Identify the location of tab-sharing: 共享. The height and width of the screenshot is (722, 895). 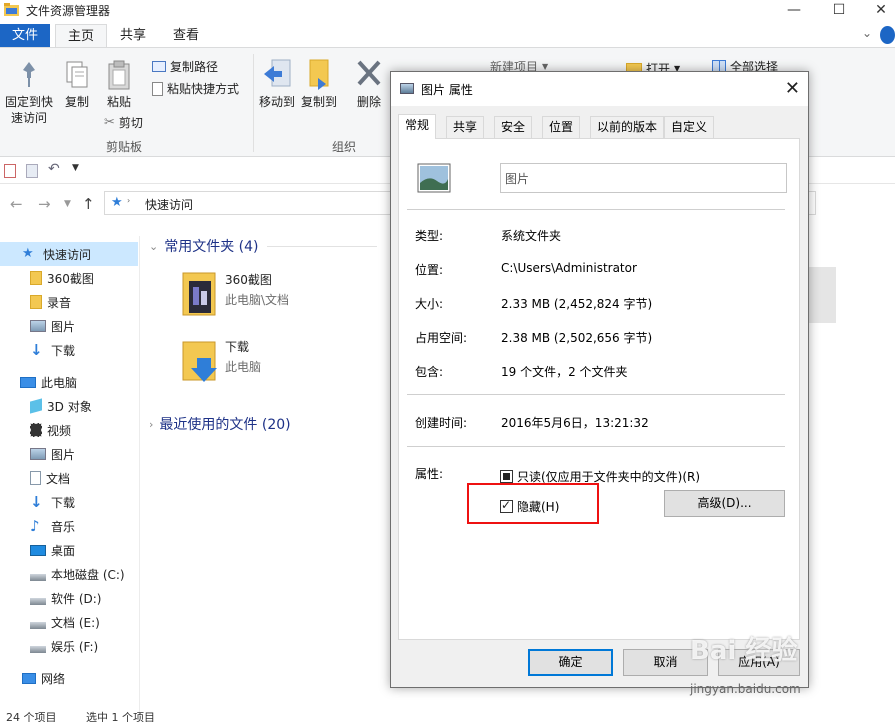
(465, 127).